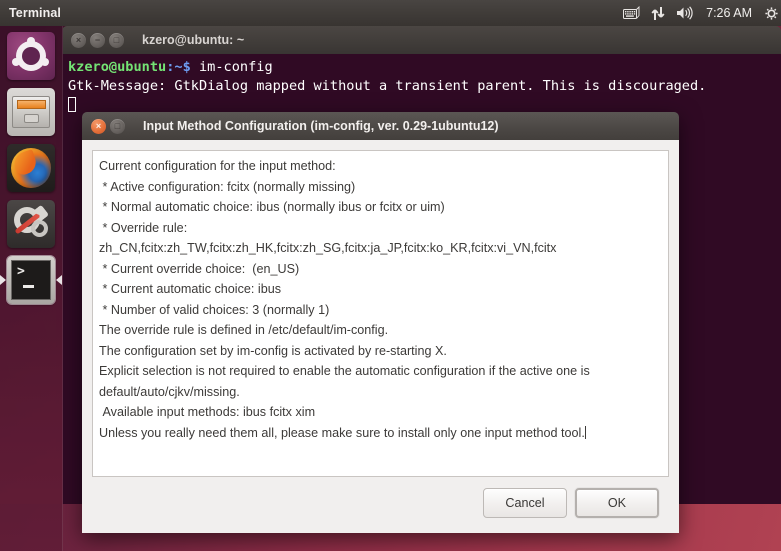  What do you see at coordinates (116, 40) in the screenshot?
I see `terminal-maximize-button: □` at bounding box center [116, 40].